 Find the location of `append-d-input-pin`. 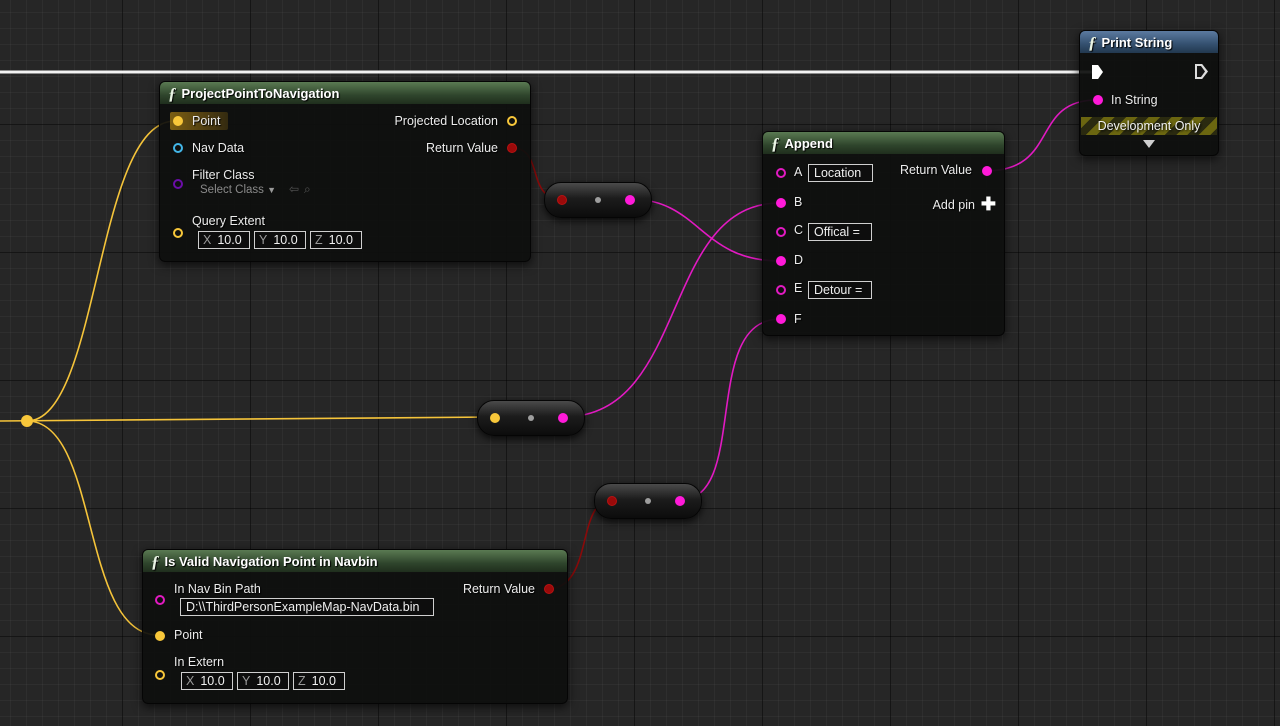

append-d-input-pin is located at coordinates (781, 261).